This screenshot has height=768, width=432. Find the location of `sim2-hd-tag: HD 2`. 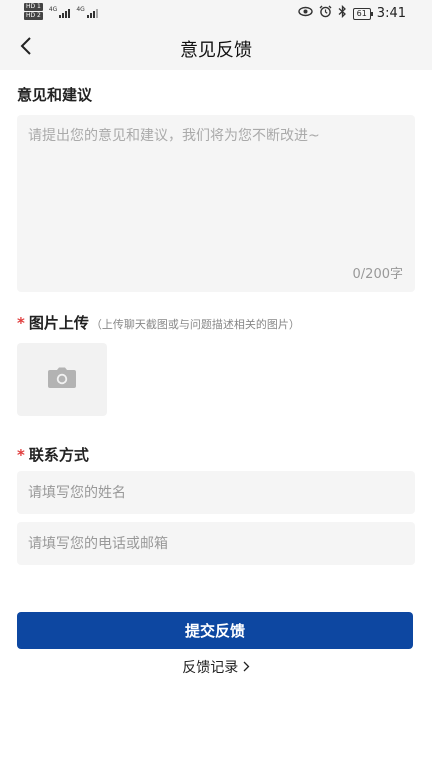

sim2-hd-tag: HD 2 is located at coordinates (33, 16).